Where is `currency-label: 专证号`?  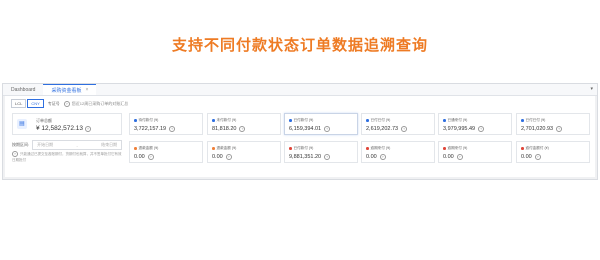 currency-label: 专证号 is located at coordinates (53, 103).